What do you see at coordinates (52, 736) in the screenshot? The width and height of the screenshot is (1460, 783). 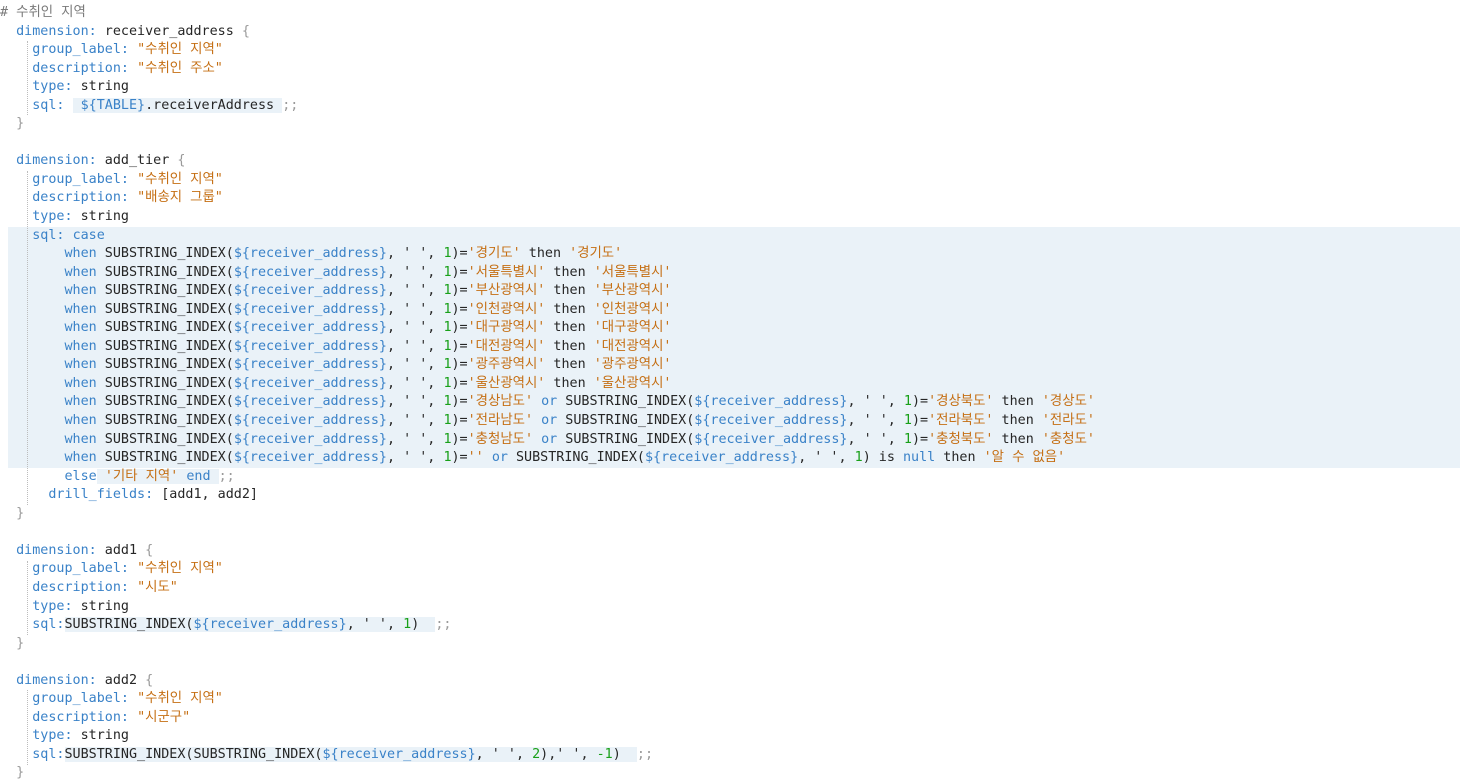 I see `code-token: type:` at bounding box center [52, 736].